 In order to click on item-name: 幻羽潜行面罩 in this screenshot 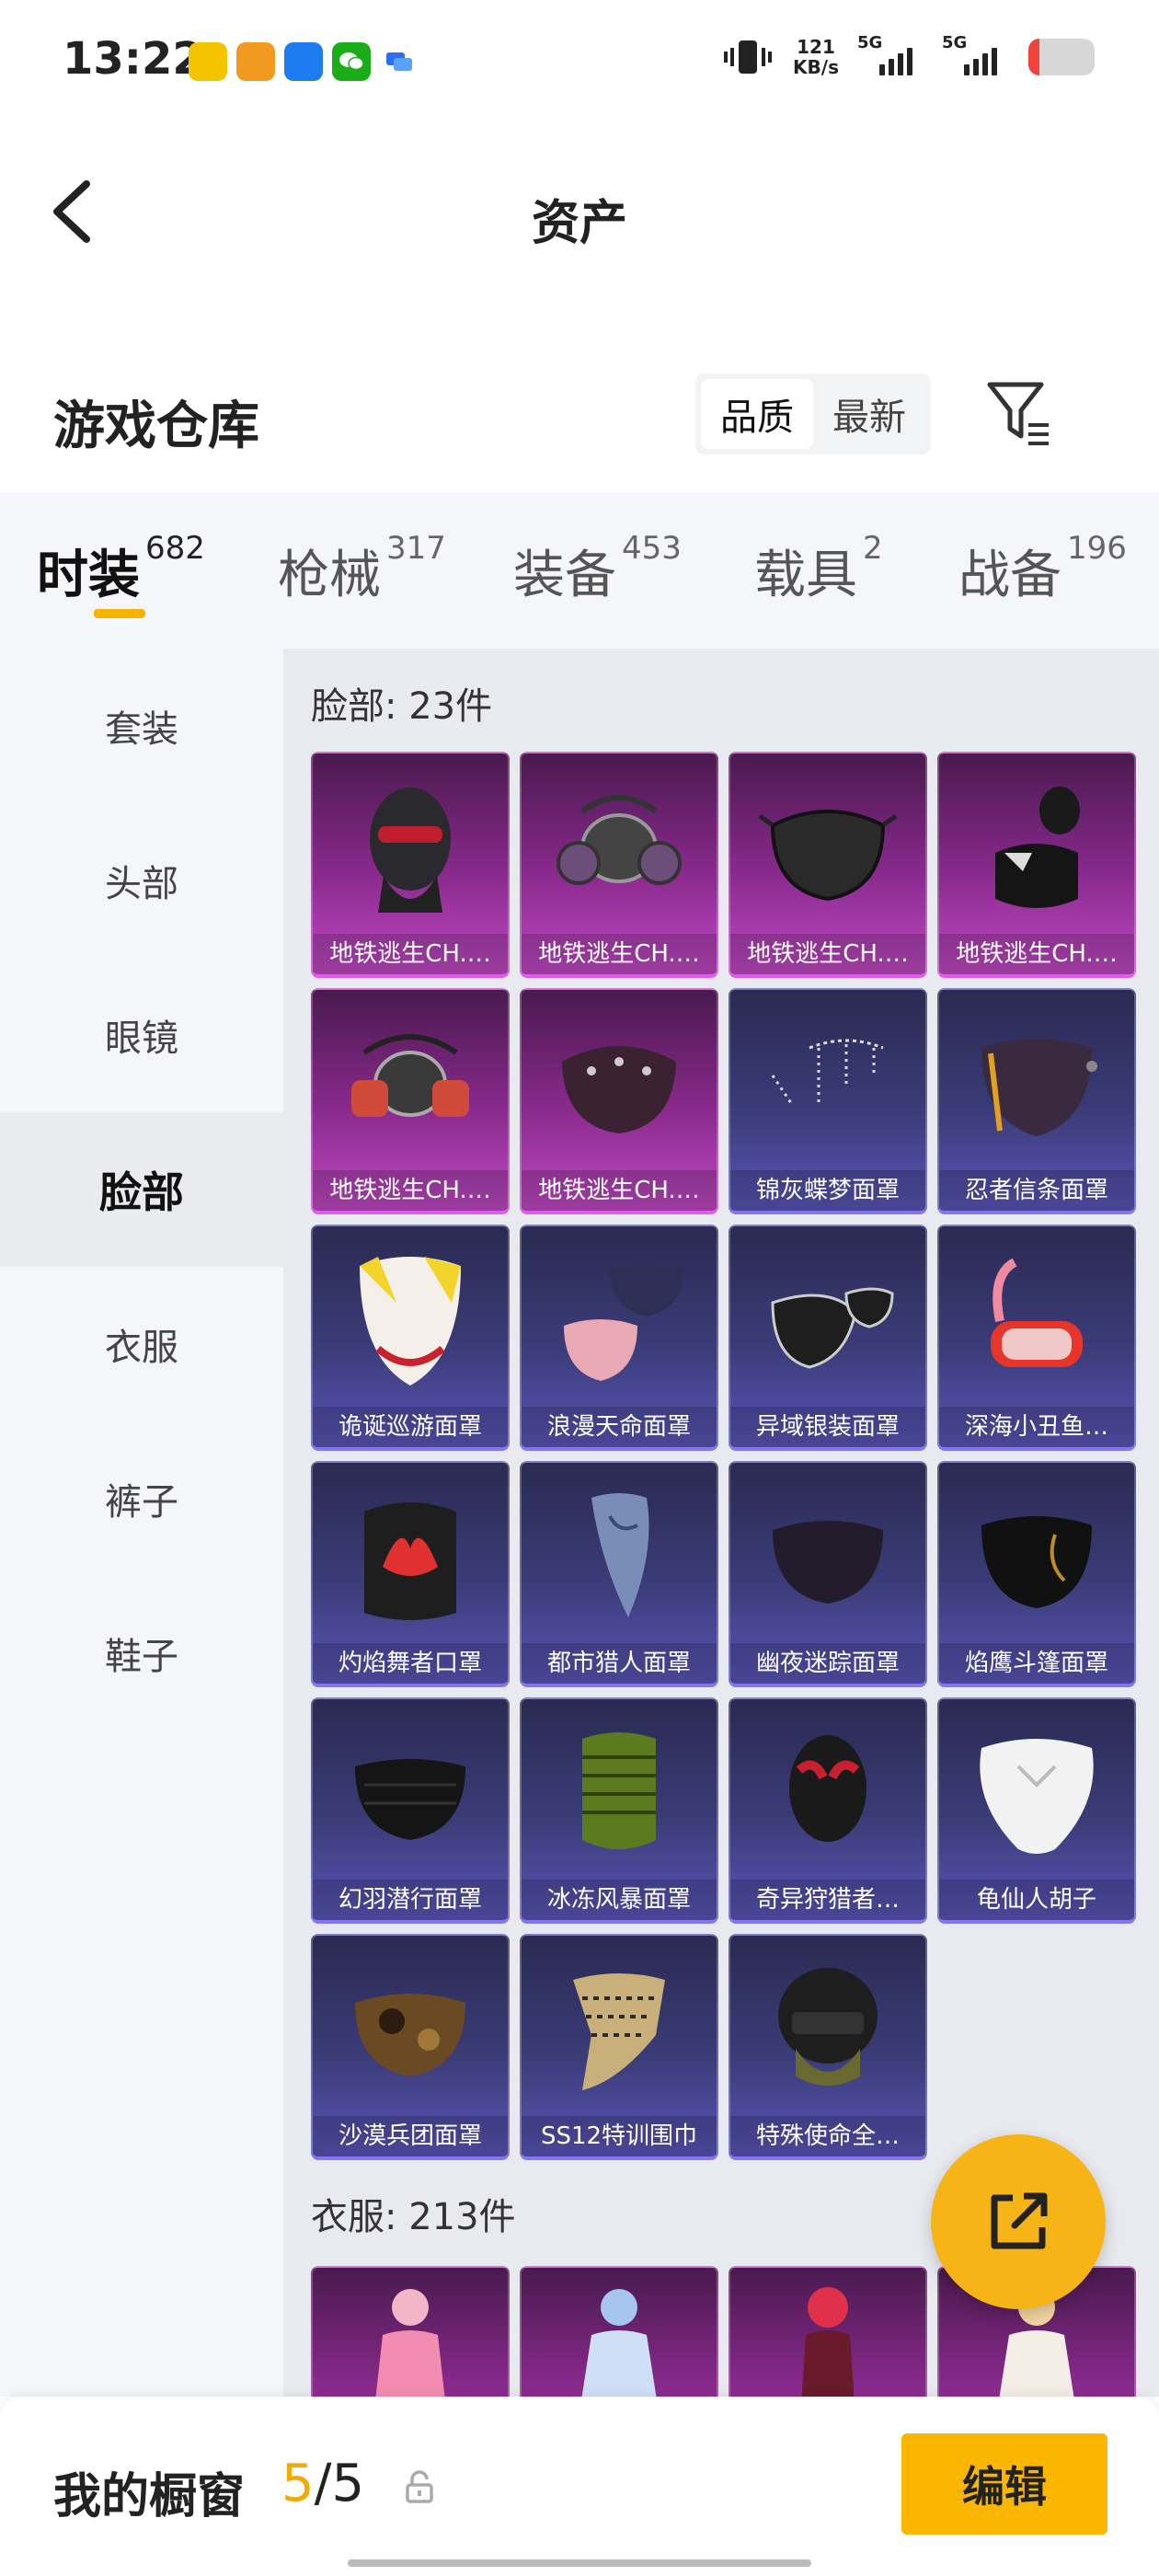, I will do `click(410, 1900)`.